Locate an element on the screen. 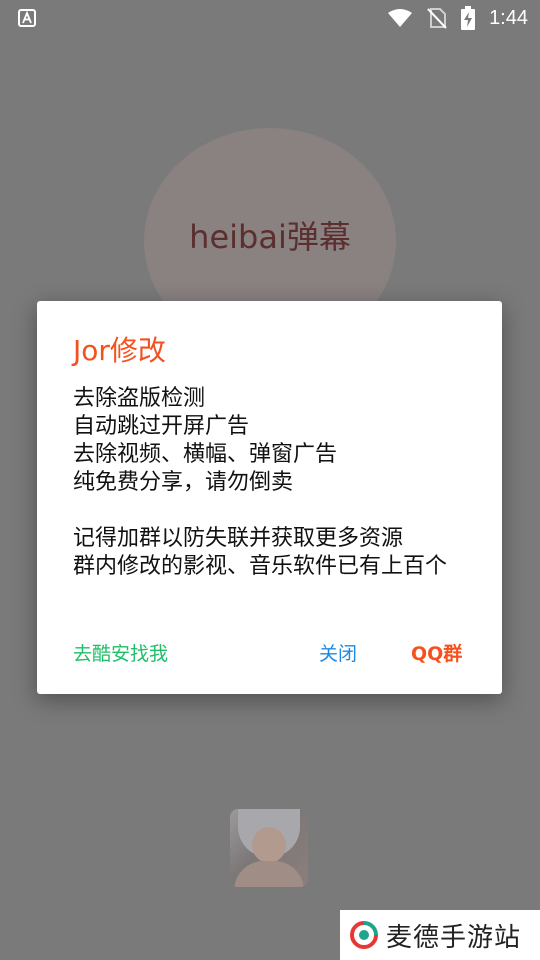 Image resolution: width=540 pixels, height=960 pixels. watermark: 麦德手游站 is located at coordinates (440, 935).